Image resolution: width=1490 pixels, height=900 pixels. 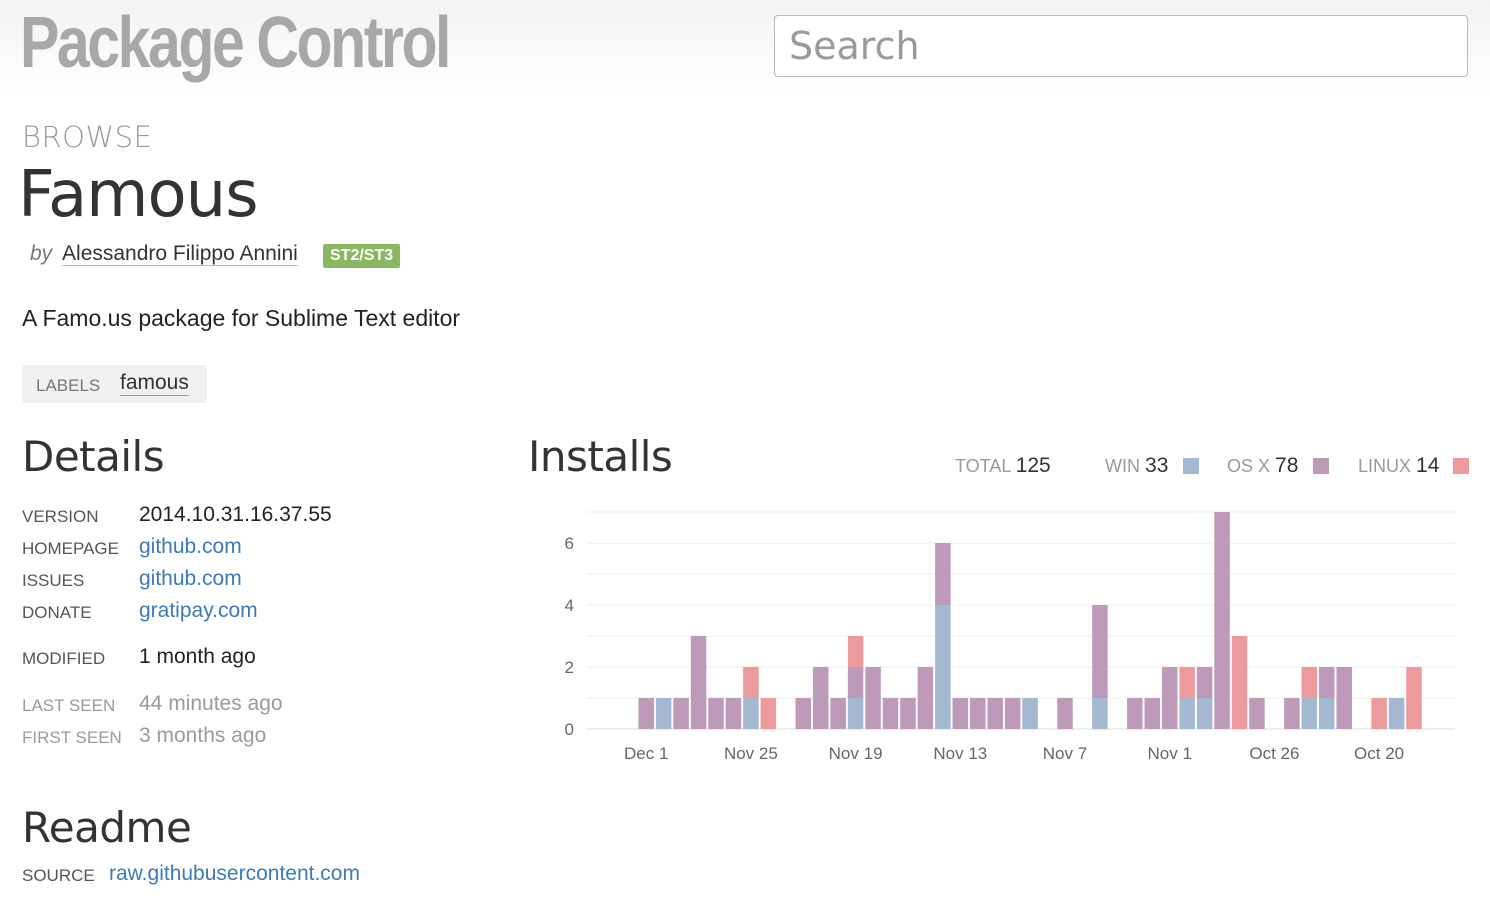 What do you see at coordinates (745, 48) in the screenshot?
I see `header-bar: Package Control` at bounding box center [745, 48].